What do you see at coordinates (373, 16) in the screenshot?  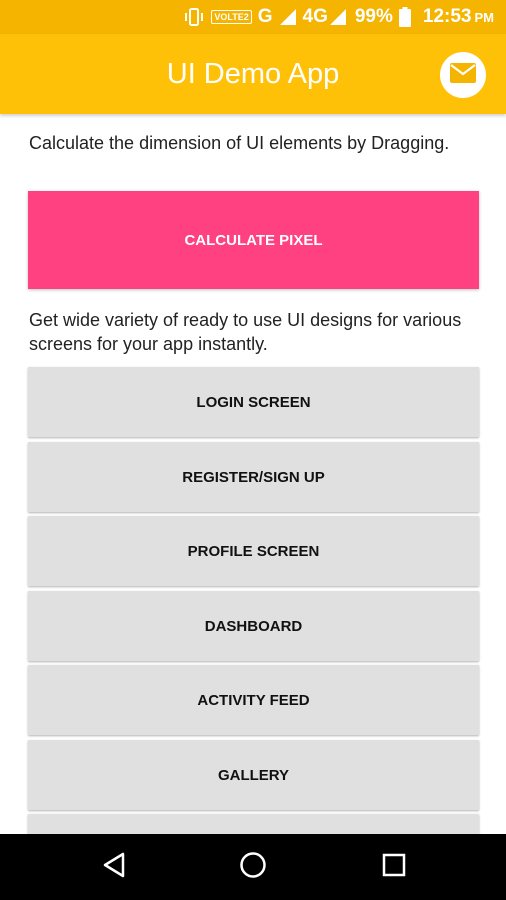 I see `battery-percent: 99%` at bounding box center [373, 16].